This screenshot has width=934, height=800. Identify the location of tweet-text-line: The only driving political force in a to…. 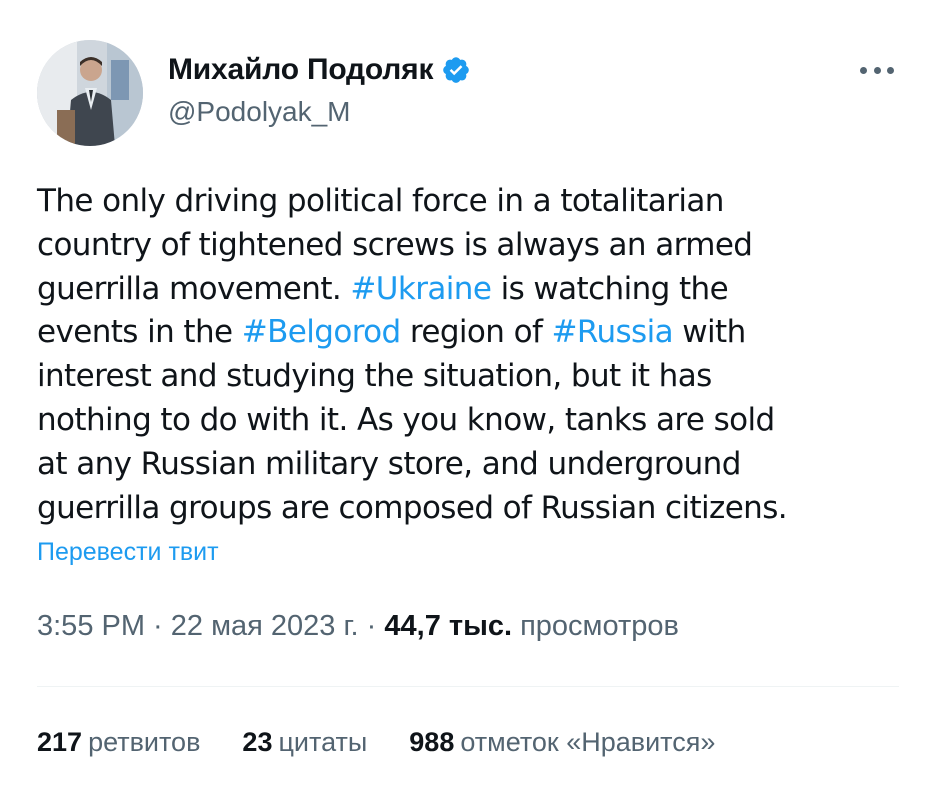
(472, 202).